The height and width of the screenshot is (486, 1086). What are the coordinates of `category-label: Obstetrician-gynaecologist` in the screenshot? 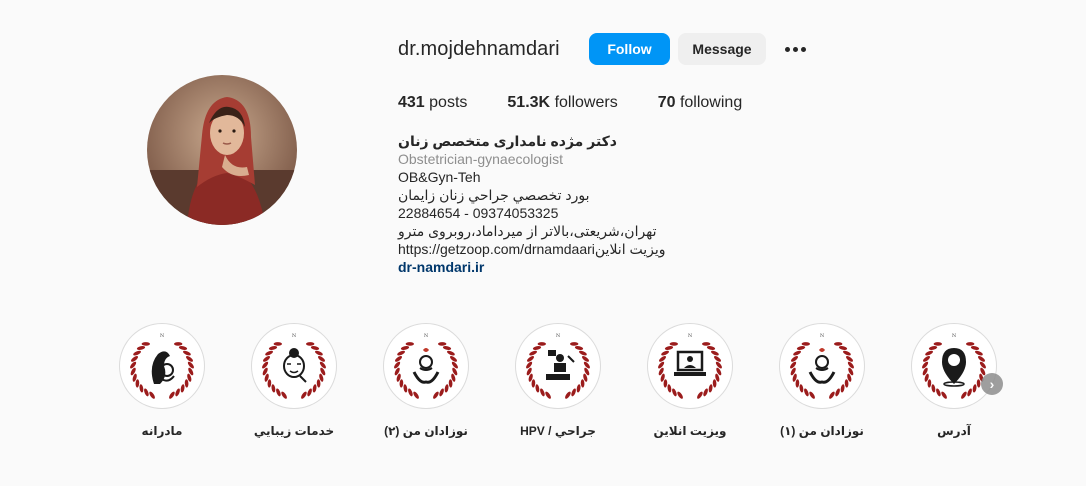 It's located at (480, 159).